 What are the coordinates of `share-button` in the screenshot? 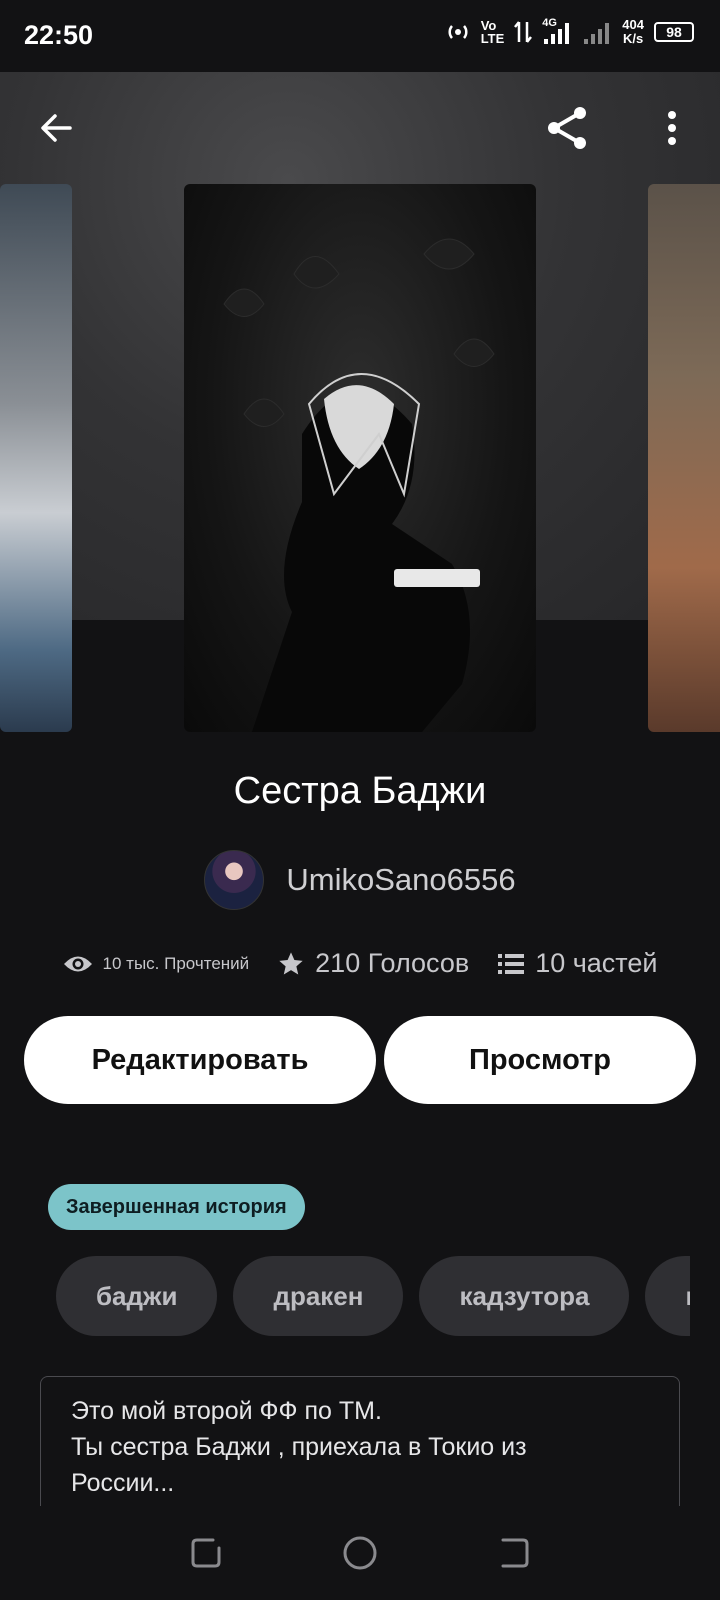 It's located at (568, 128).